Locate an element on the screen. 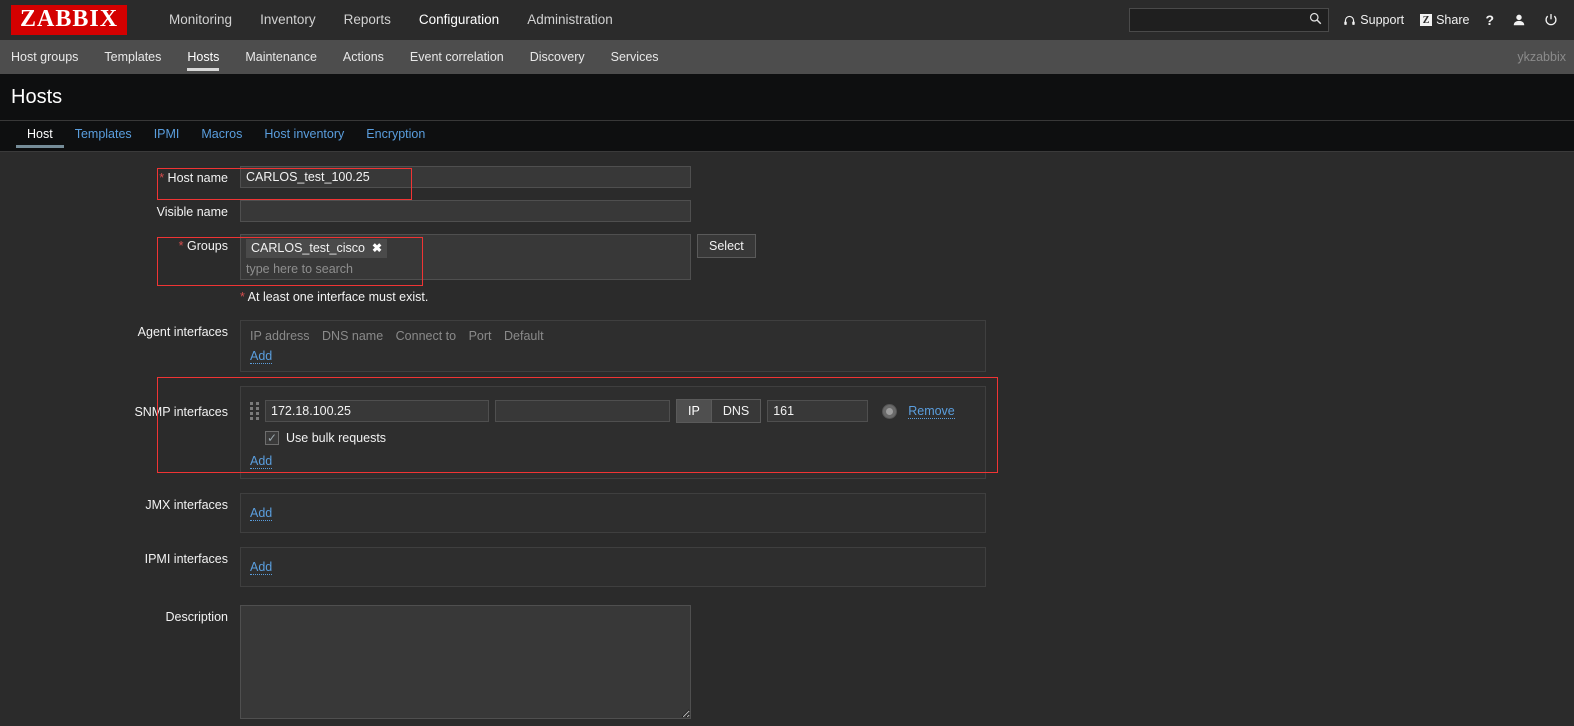 The width and height of the screenshot is (1574, 726). submenu-item-templates: Templates is located at coordinates (132, 57).